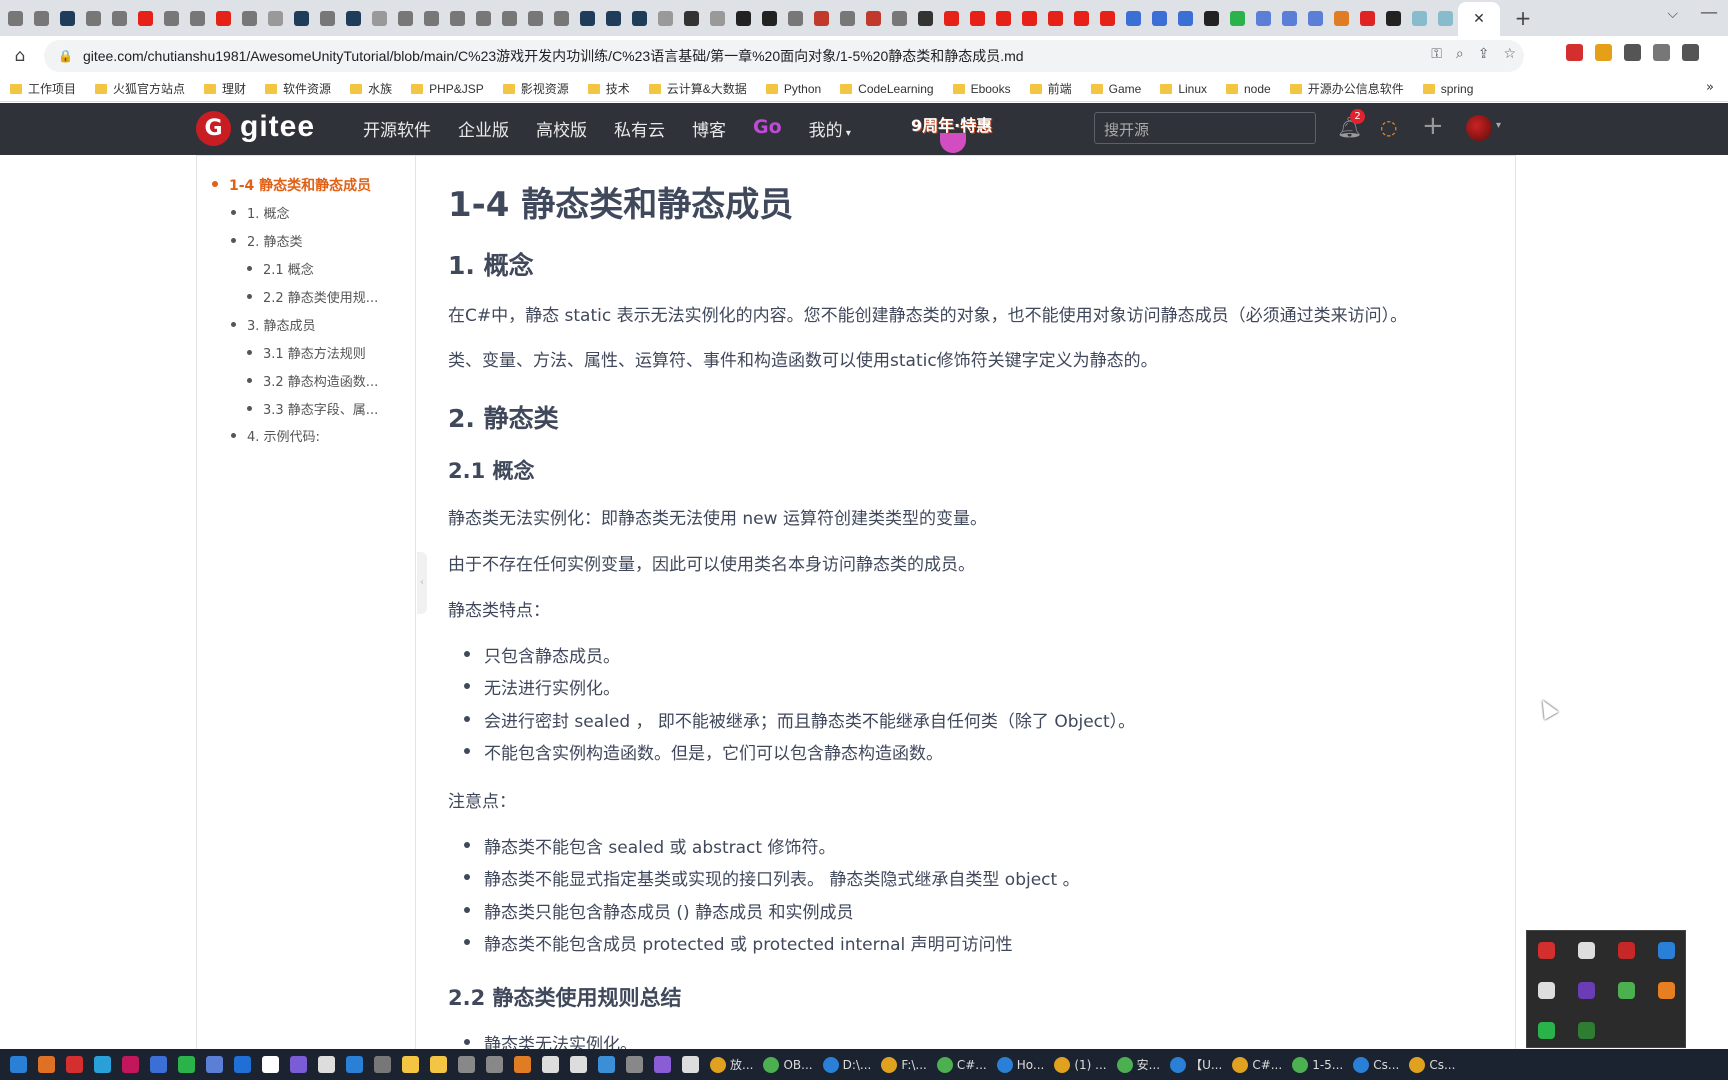 The image size is (1728, 1080). Describe the element at coordinates (1509, 54) in the screenshot. I see `bookmark-star-icon: ☆` at that location.